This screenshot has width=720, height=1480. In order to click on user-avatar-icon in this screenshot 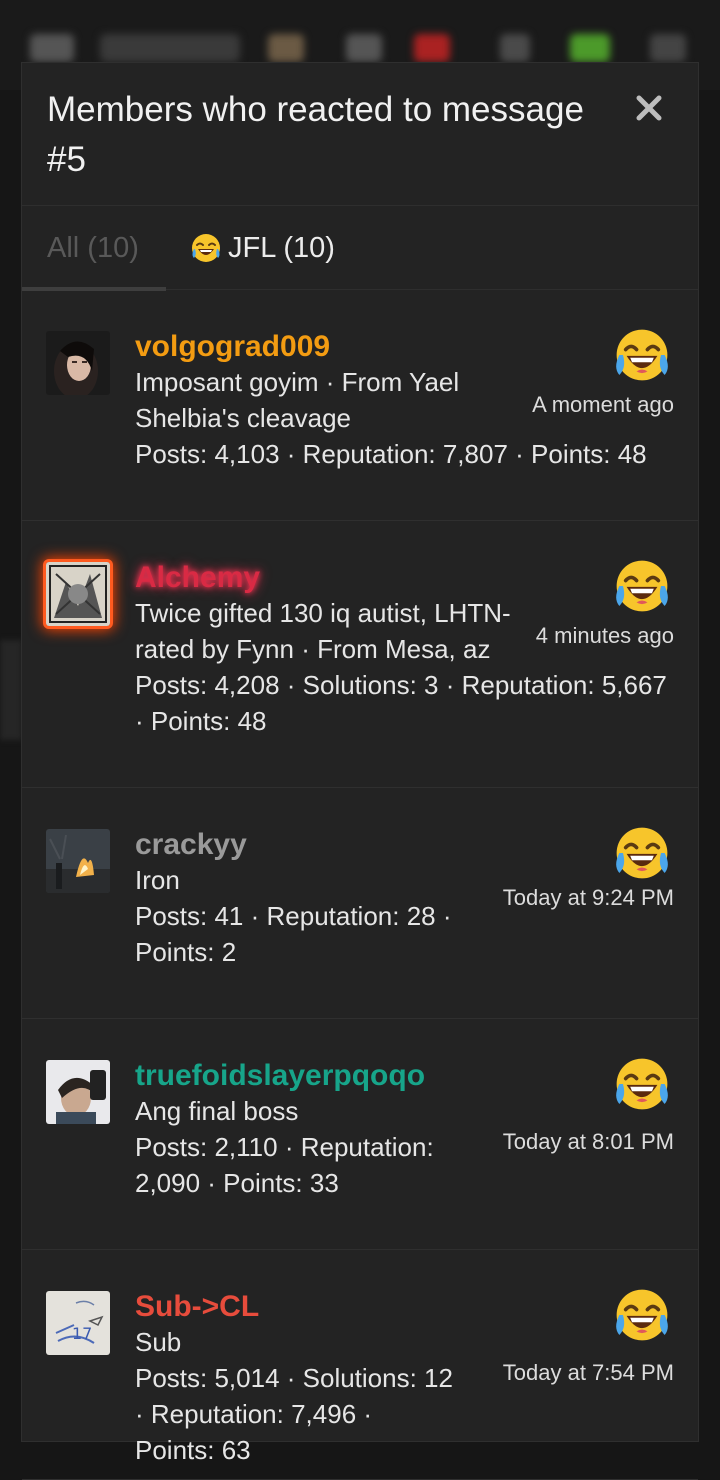, I will do `click(286, 48)`.